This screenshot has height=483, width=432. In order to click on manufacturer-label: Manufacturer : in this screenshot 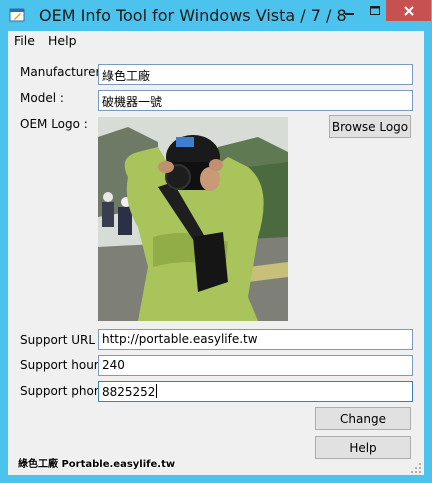, I will do `click(64, 72)`.